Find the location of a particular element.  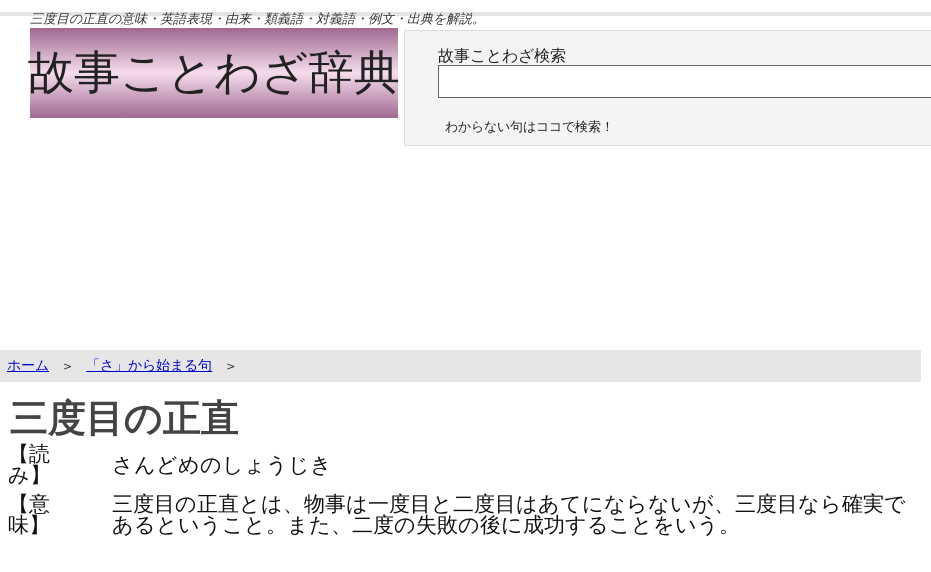

breadcrumb-link: ホーム is located at coordinates (28, 366).